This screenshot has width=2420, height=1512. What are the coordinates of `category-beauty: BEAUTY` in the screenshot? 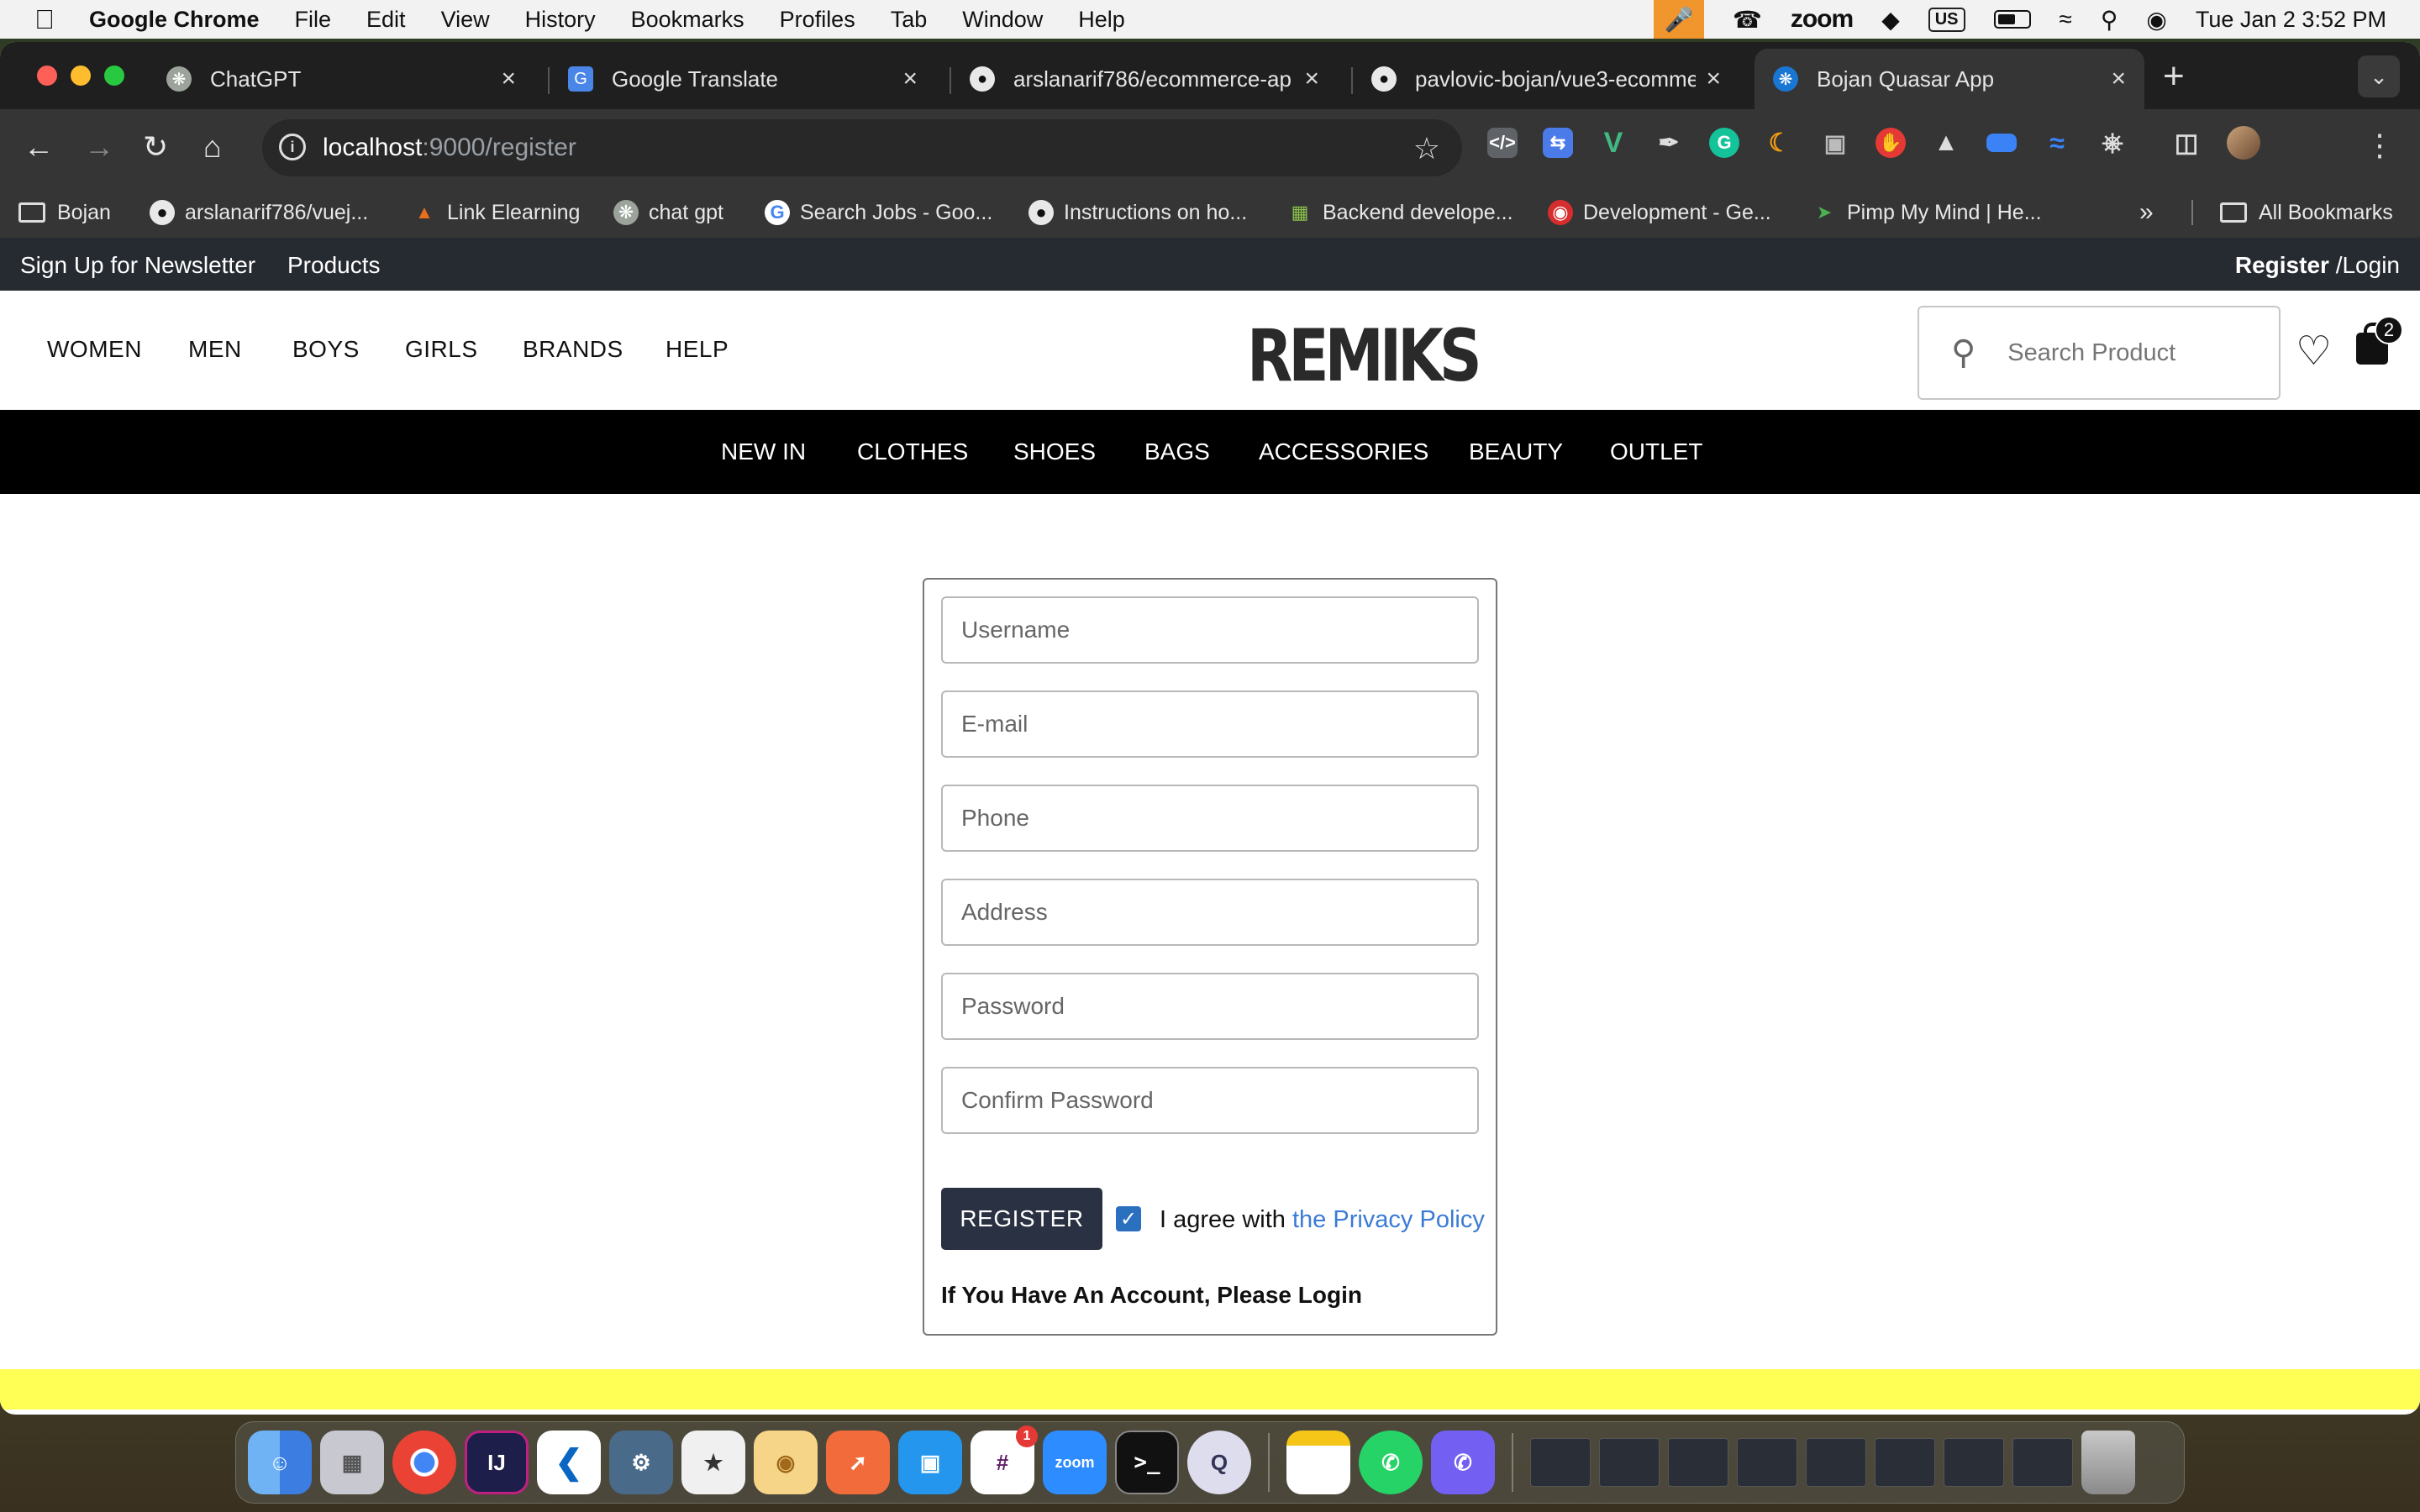 It's located at (1516, 451).